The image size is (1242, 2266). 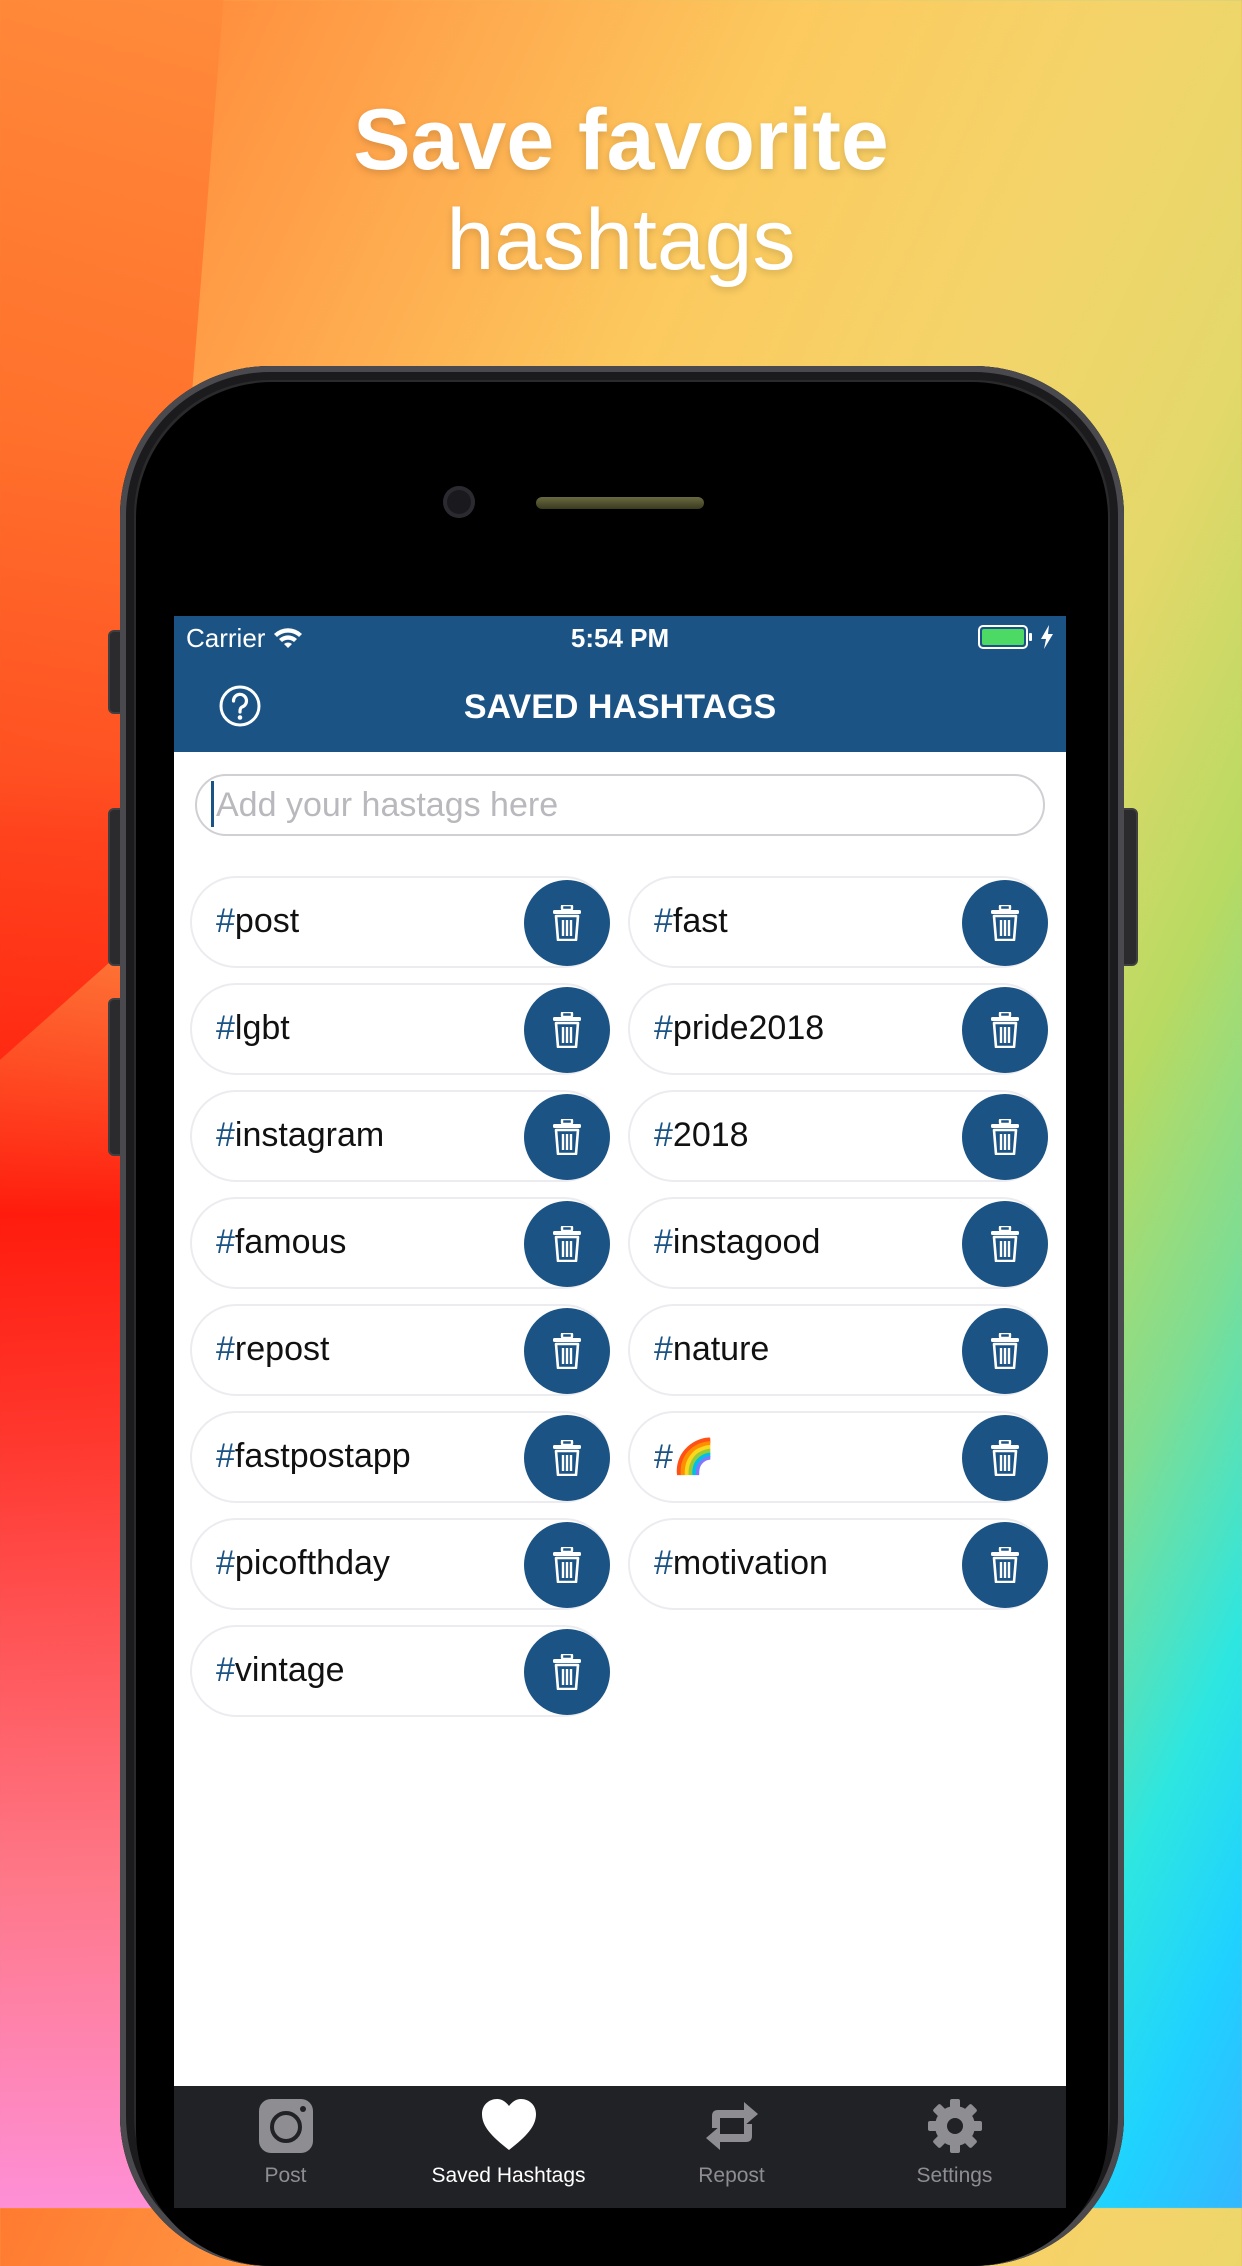 I want to click on hashtag-text: #vintage, so click(x=280, y=1670).